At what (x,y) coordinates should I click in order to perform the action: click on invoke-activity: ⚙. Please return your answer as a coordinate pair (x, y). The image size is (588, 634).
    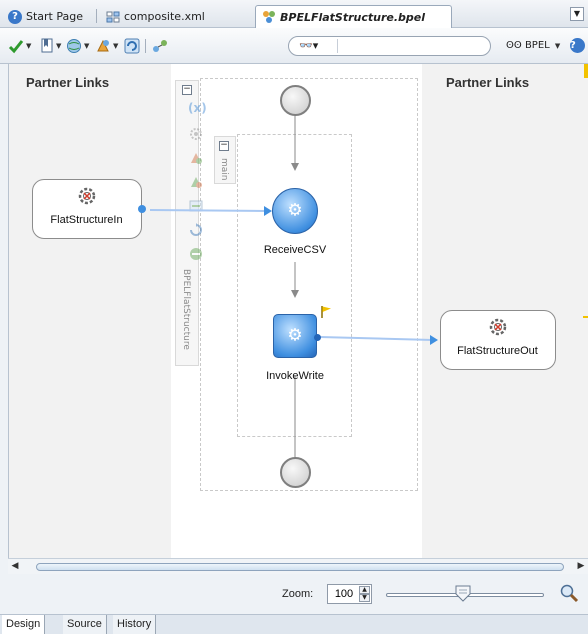
    Looking at the image, I should click on (297, 336).